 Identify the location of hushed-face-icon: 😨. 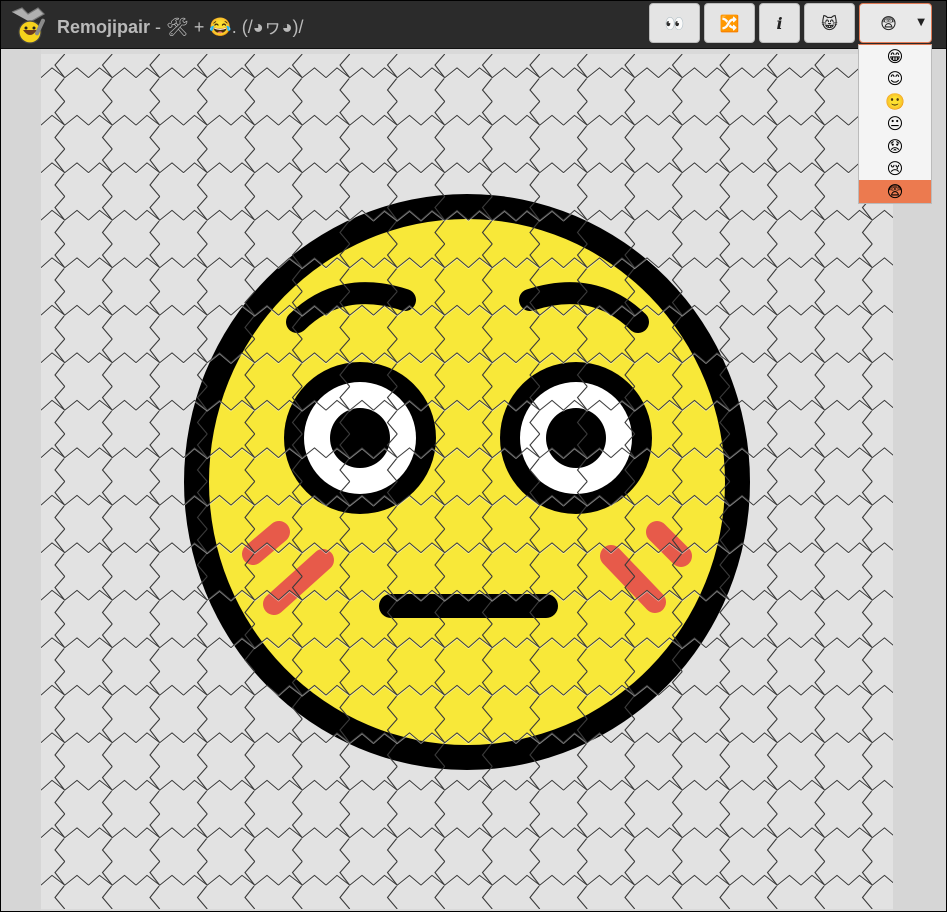
(888, 23).